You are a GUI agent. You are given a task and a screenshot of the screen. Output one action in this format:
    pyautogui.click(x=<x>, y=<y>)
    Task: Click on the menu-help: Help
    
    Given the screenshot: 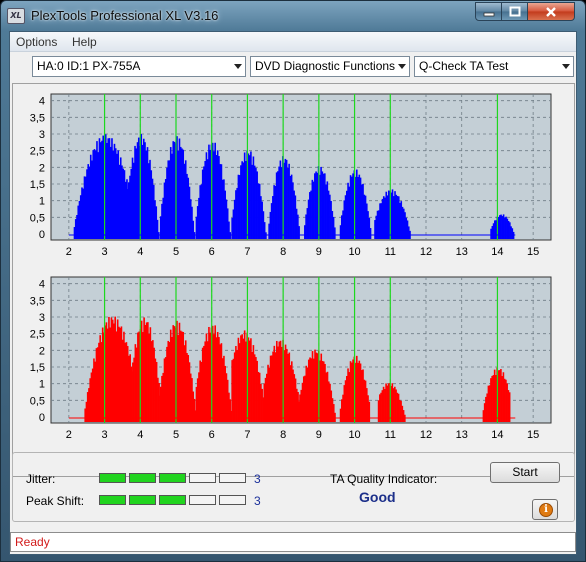 What is the action you would take?
    pyautogui.click(x=84, y=42)
    